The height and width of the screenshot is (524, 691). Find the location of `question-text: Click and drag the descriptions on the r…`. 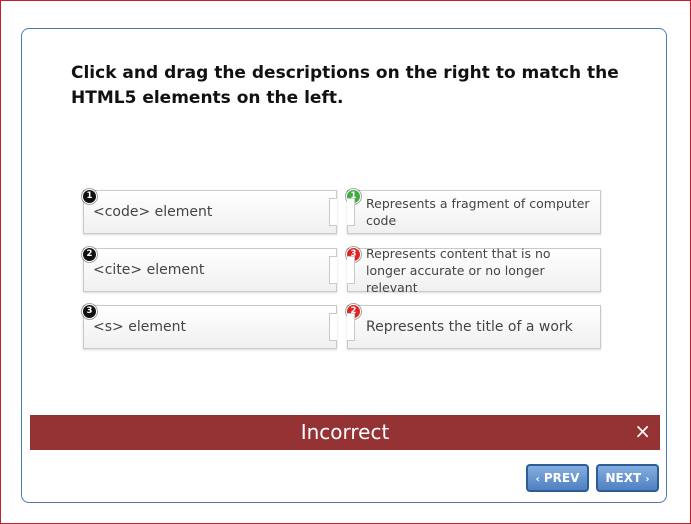

question-text: Click and drag the descriptions on the r… is located at coordinates (345, 85).